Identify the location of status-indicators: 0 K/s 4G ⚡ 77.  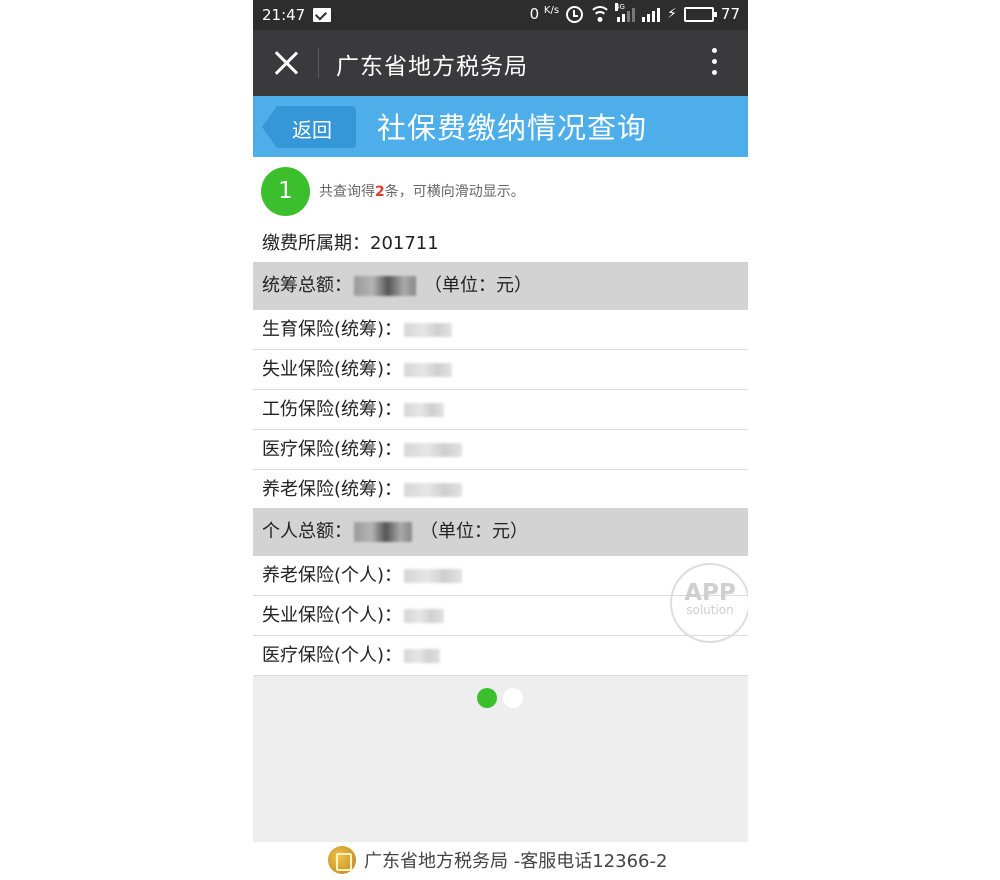
(634, 13).